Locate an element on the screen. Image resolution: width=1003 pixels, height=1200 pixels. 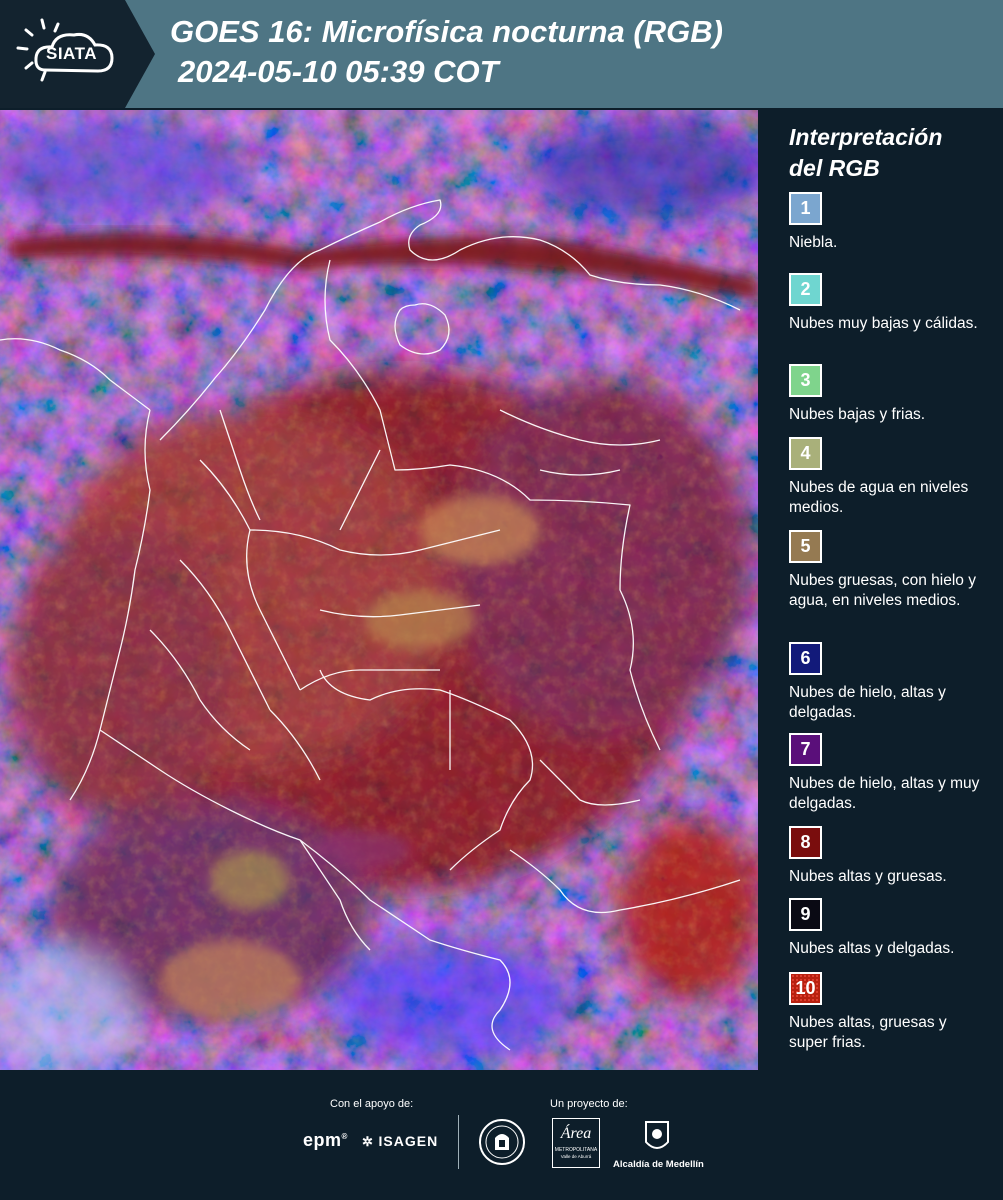
footer-divider is located at coordinates (458, 1142).